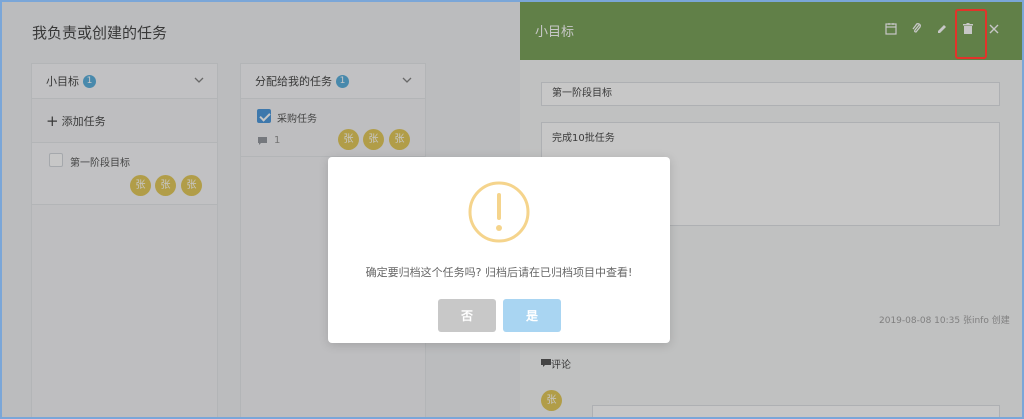 The image size is (1024, 419). I want to click on no-button: 否, so click(467, 315).